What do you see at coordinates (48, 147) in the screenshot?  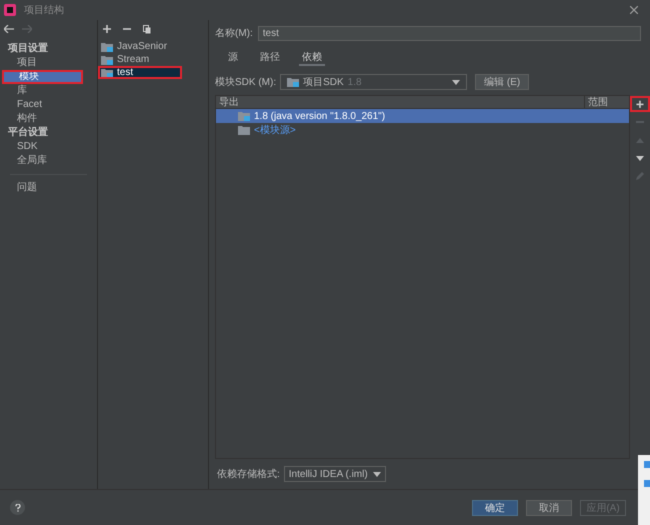 I see `nav-item: SDK` at bounding box center [48, 147].